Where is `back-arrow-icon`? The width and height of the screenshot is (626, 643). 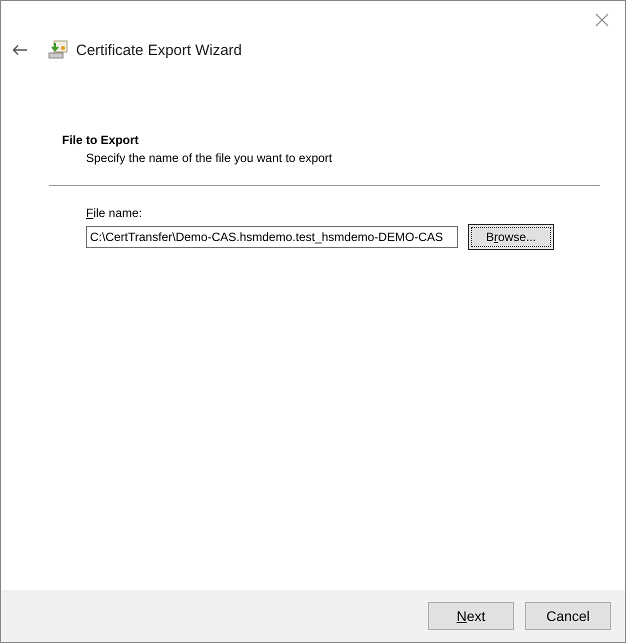
back-arrow-icon is located at coordinates (20, 50).